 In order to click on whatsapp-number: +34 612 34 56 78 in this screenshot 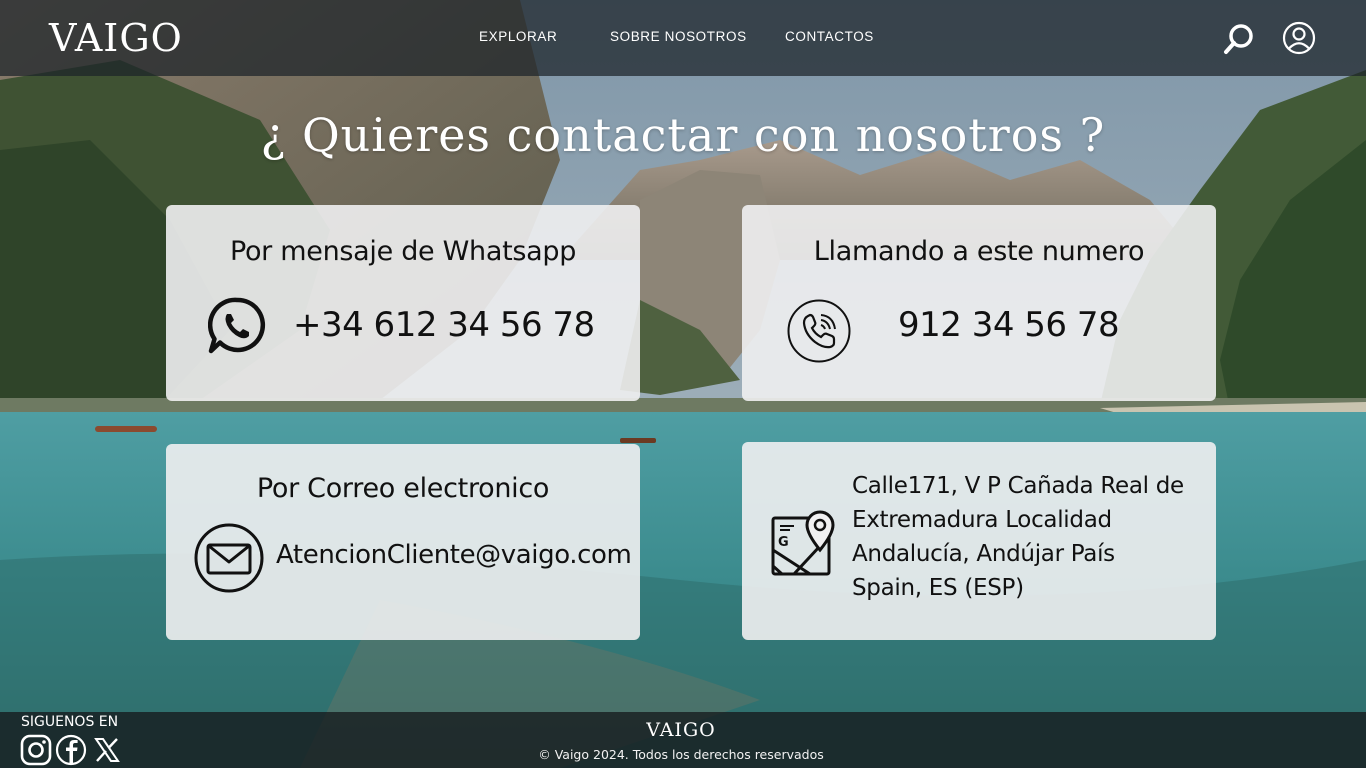, I will do `click(444, 325)`.